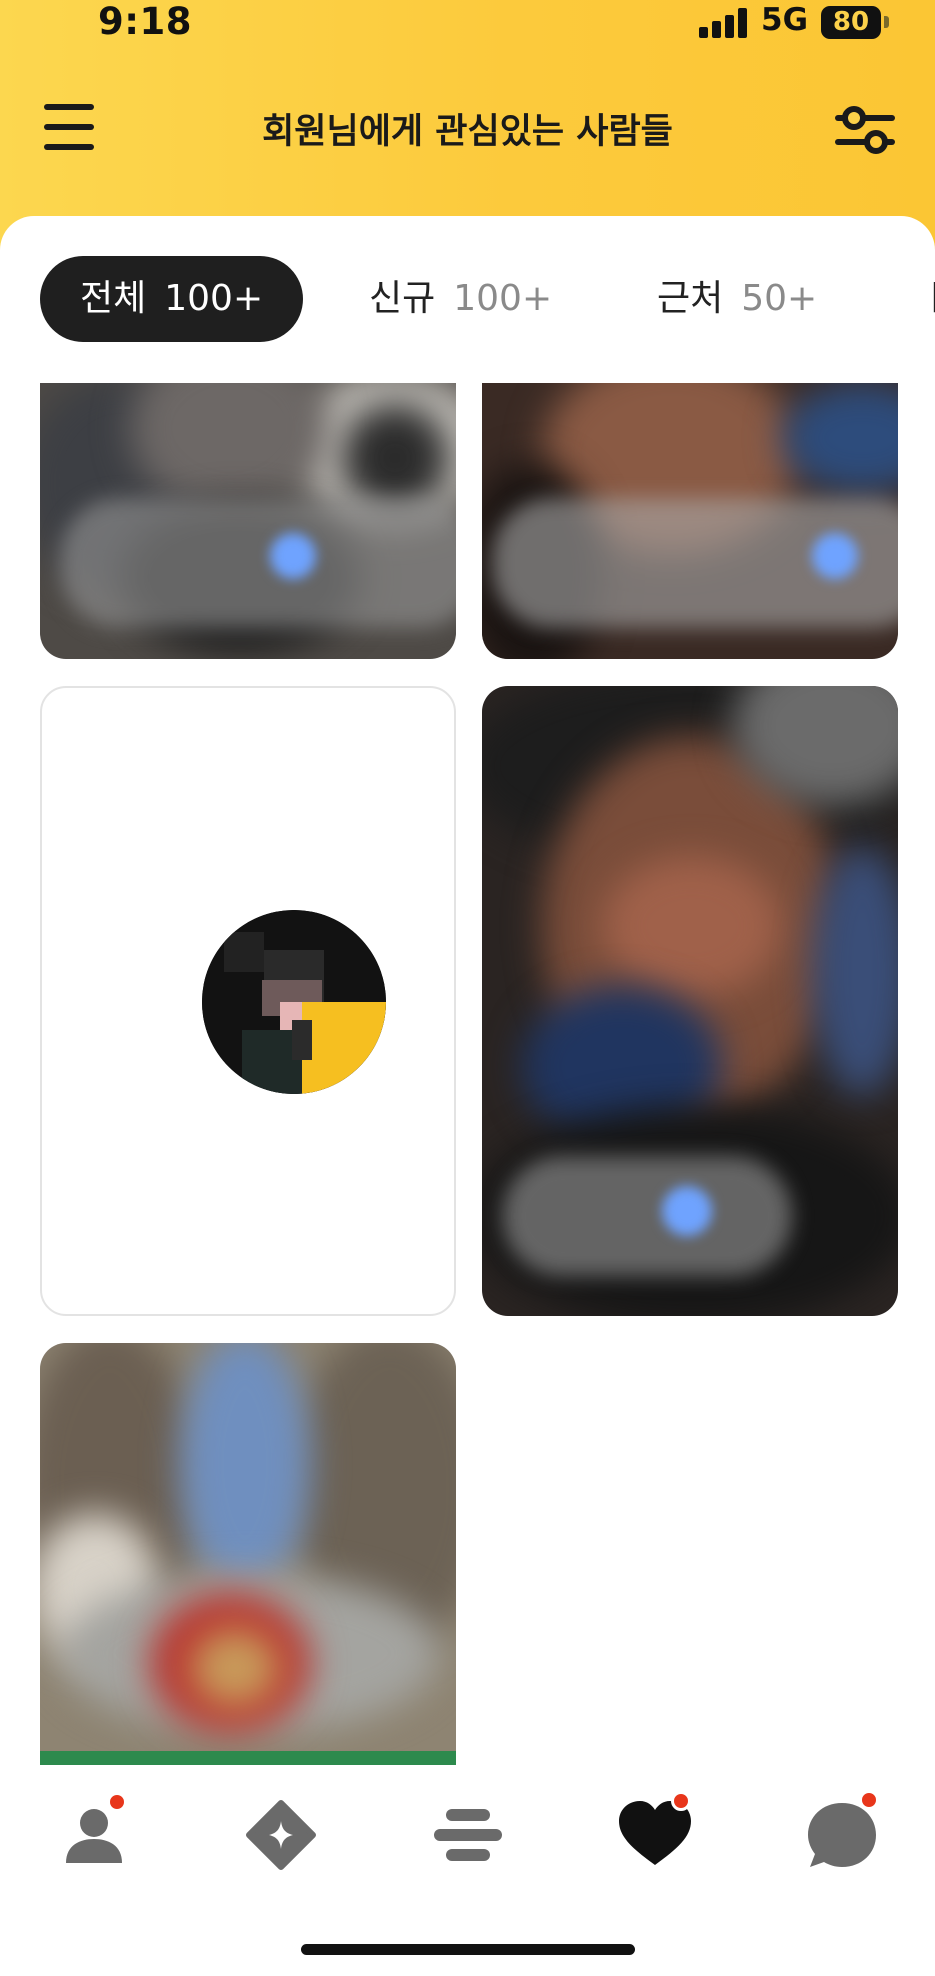 Image resolution: width=935 pixels, height=1976 pixels. What do you see at coordinates (932, 296) in the screenshot?
I see `tab-overflow-hint: |` at bounding box center [932, 296].